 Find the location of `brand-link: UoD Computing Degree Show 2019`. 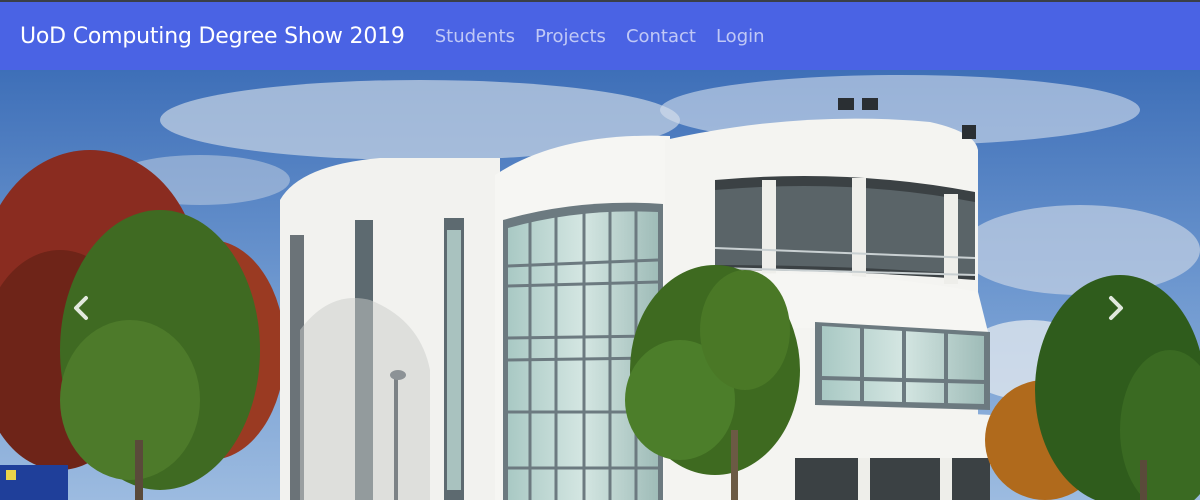

brand-link: UoD Computing Degree Show 2019 is located at coordinates (212, 36).